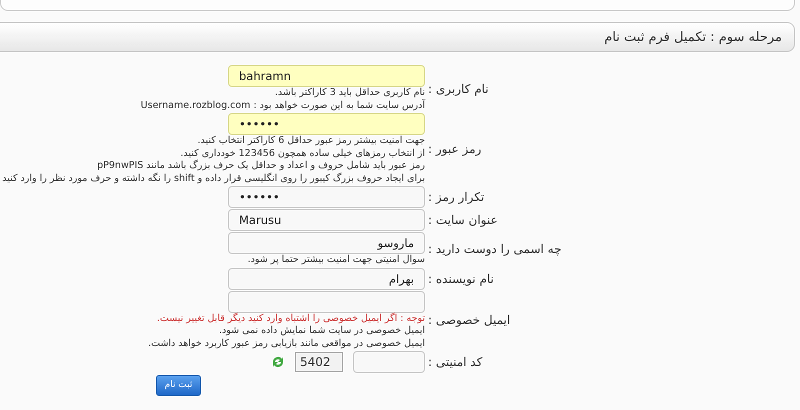 The image size is (800, 410). What do you see at coordinates (693, 37) in the screenshot?
I see `form-title: مرحله سوم : تکمیل فرم ثبت نام` at bounding box center [693, 37].